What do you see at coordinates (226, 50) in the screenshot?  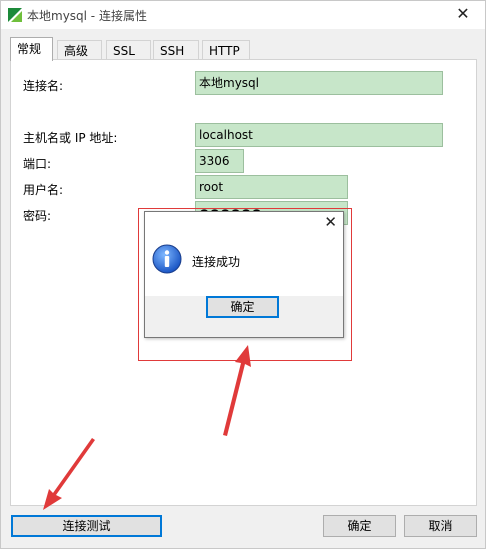 I see `tab-http: HTTP` at bounding box center [226, 50].